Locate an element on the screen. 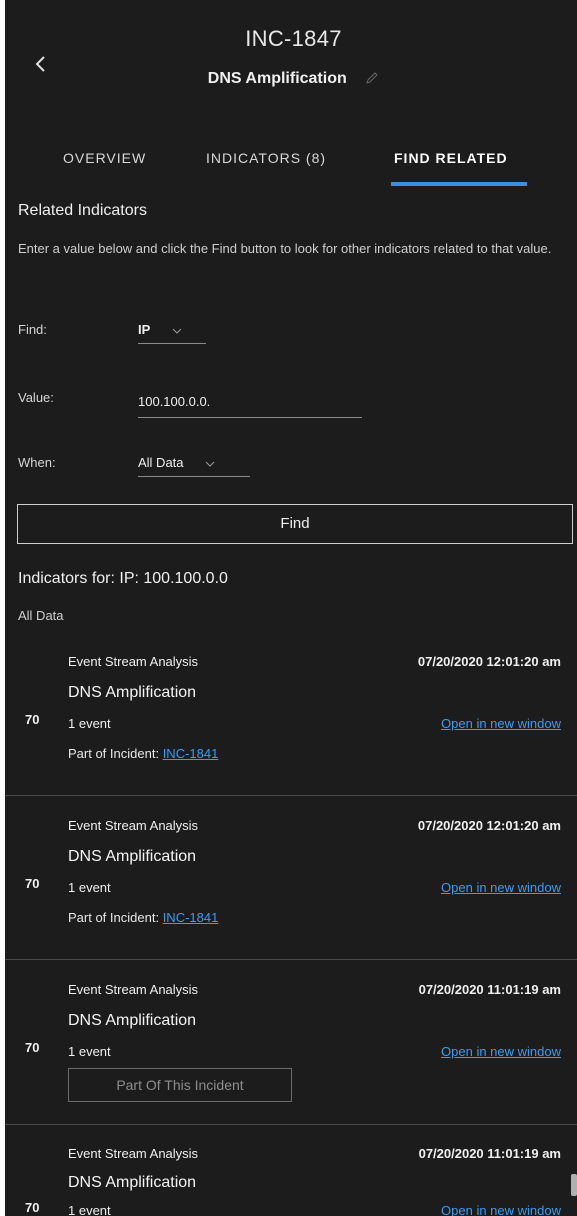  find-button: Find is located at coordinates (295, 524).